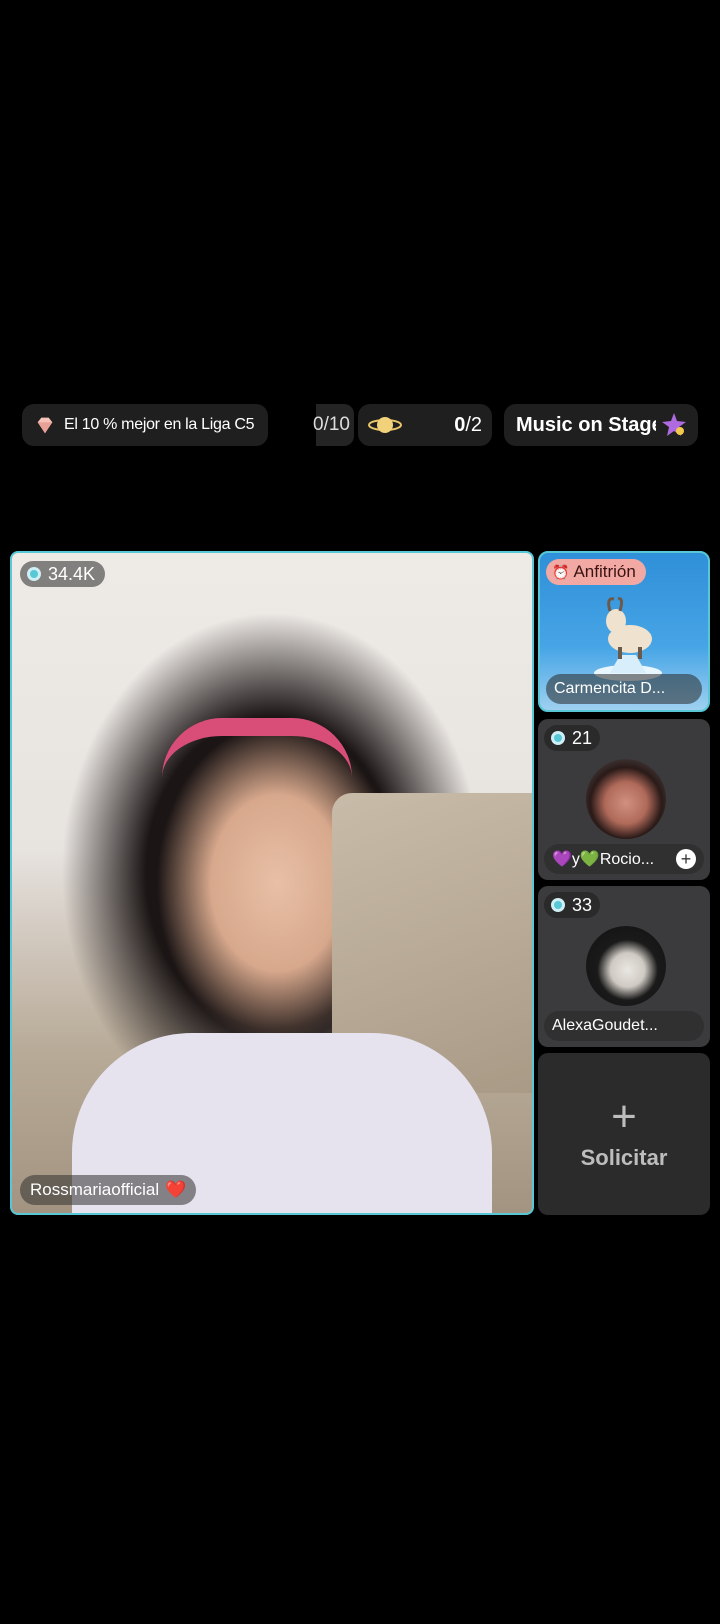 The height and width of the screenshot is (1624, 720). I want to click on guest1-viewer-count: 21, so click(582, 737).